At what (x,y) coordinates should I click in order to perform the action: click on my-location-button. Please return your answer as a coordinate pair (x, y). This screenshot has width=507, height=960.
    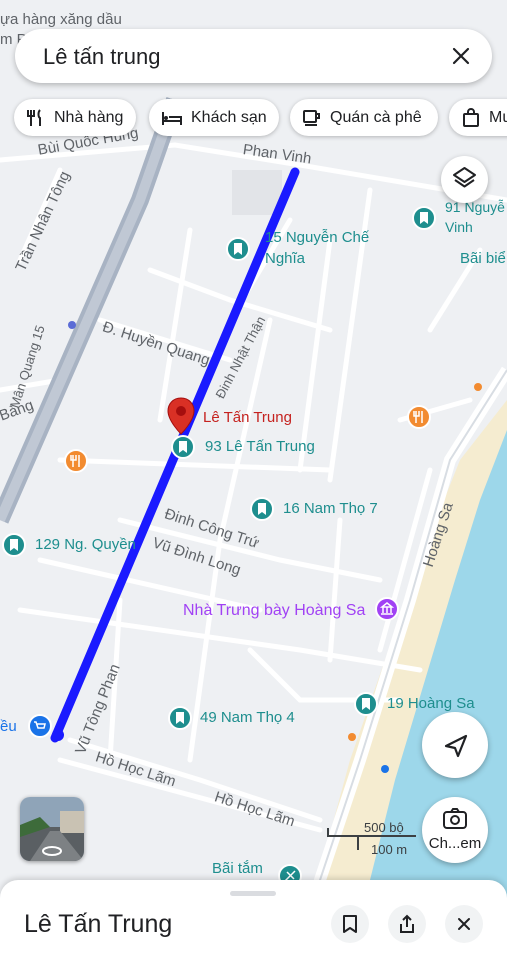
    Looking at the image, I should click on (455, 745).